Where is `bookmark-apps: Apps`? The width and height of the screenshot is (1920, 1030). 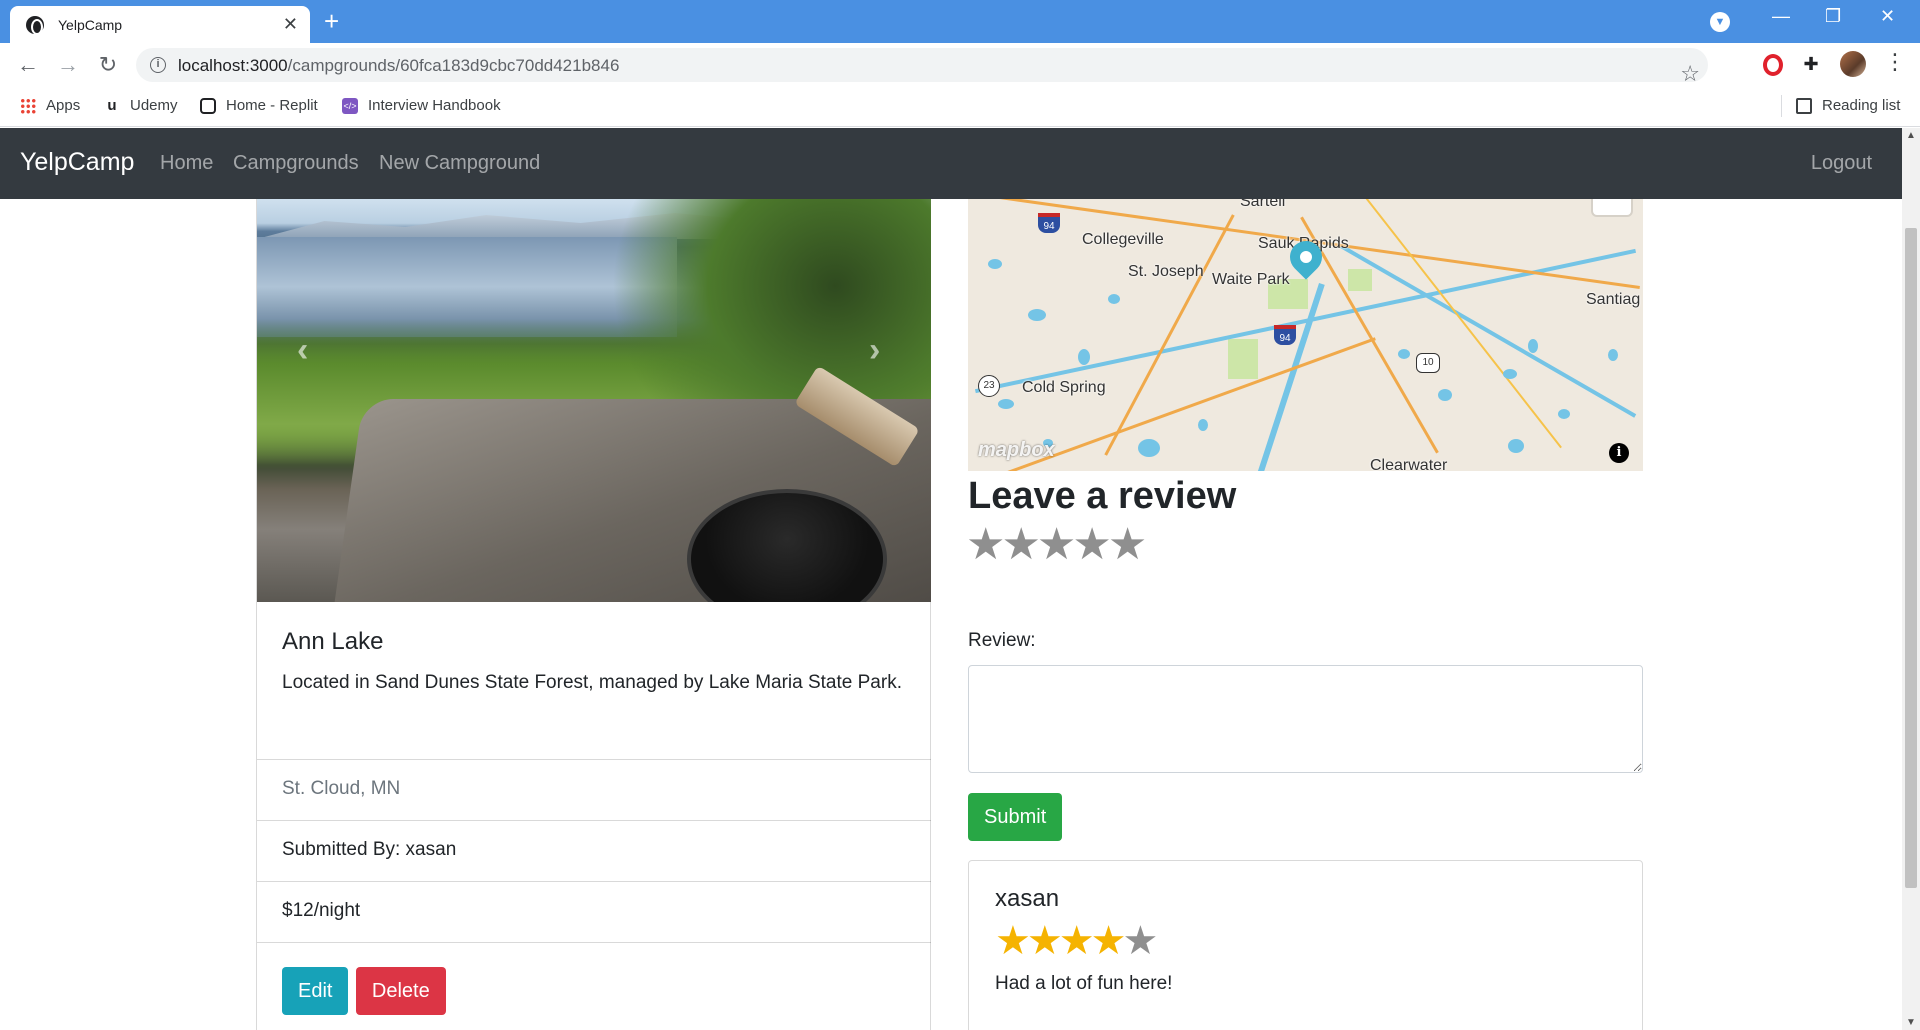 bookmark-apps: Apps is located at coordinates (50, 105).